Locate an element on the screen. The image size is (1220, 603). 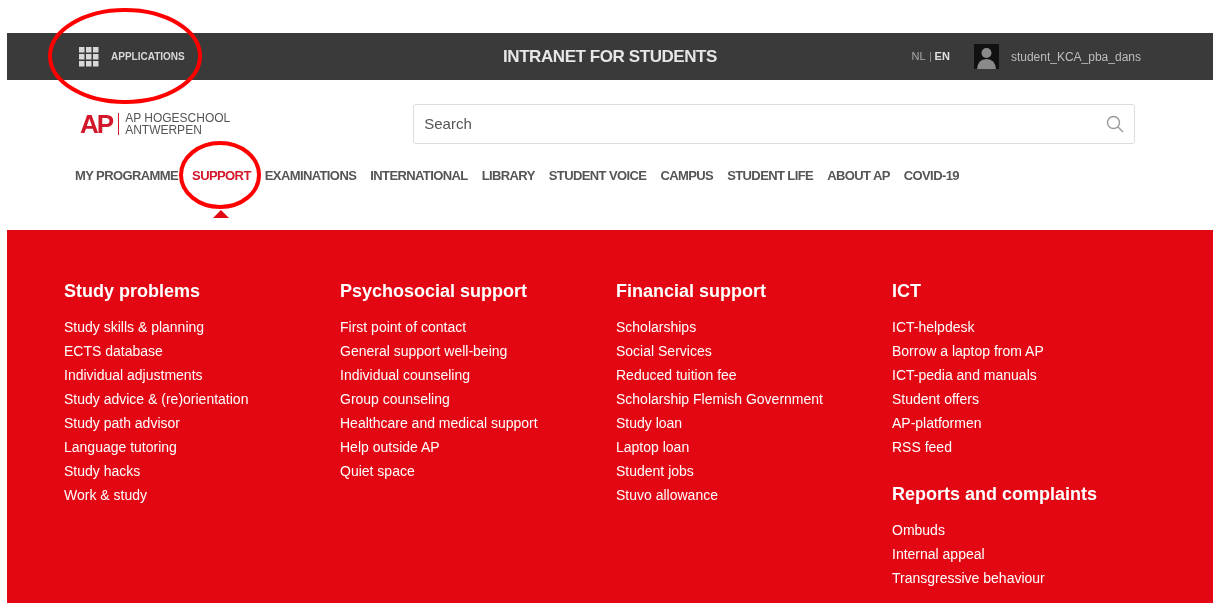
nav-tab: STUDENT LIFE is located at coordinates (770, 176).